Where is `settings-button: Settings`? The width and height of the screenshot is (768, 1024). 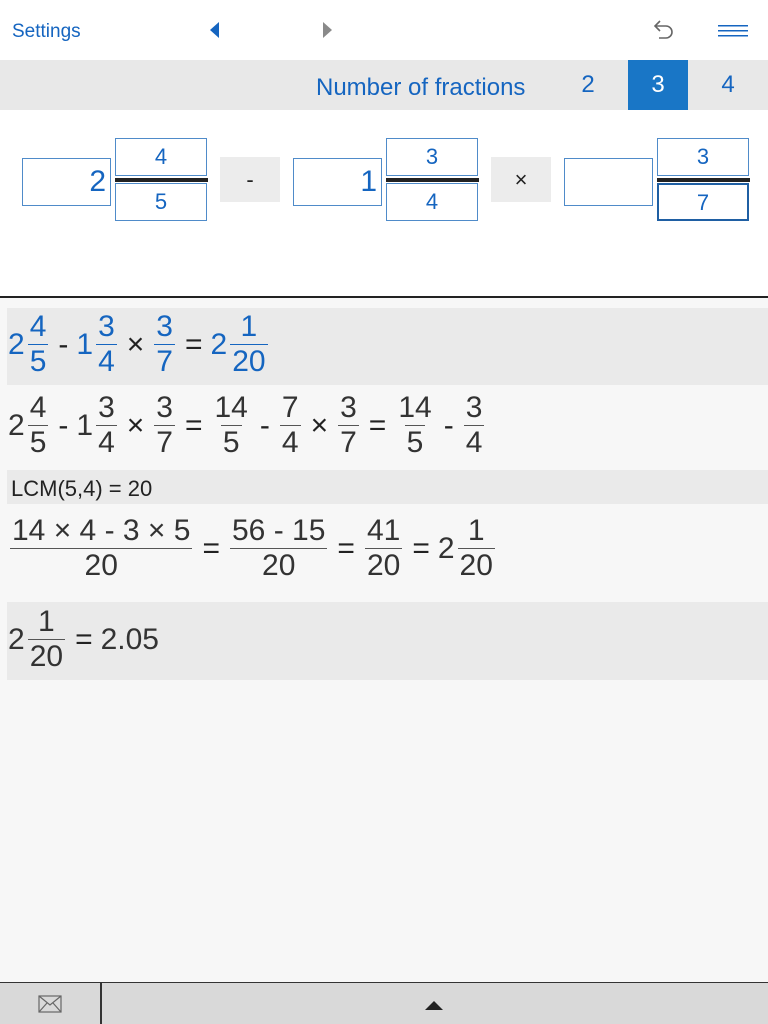 settings-button: Settings is located at coordinates (46, 32).